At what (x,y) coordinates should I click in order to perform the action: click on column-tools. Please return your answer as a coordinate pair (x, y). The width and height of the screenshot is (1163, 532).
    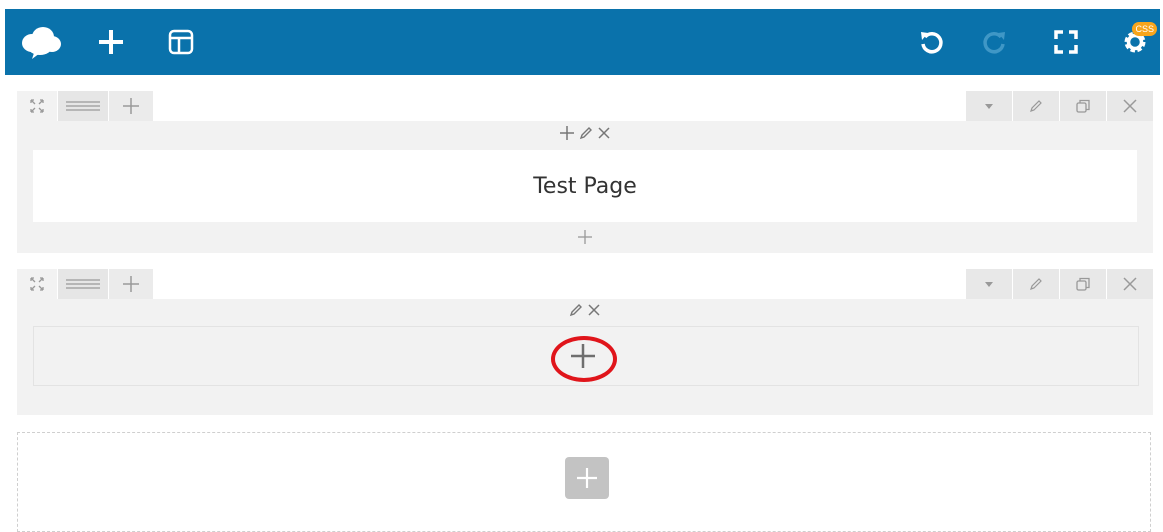
    Looking at the image, I should click on (585, 310).